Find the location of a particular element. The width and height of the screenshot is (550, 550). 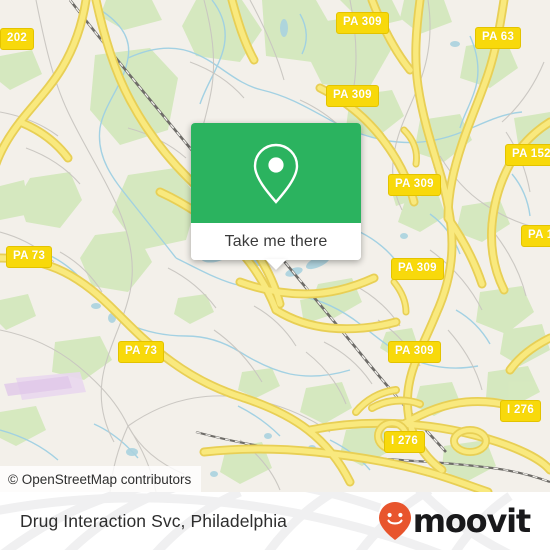

highway-shield: PA 63 is located at coordinates (498, 38).